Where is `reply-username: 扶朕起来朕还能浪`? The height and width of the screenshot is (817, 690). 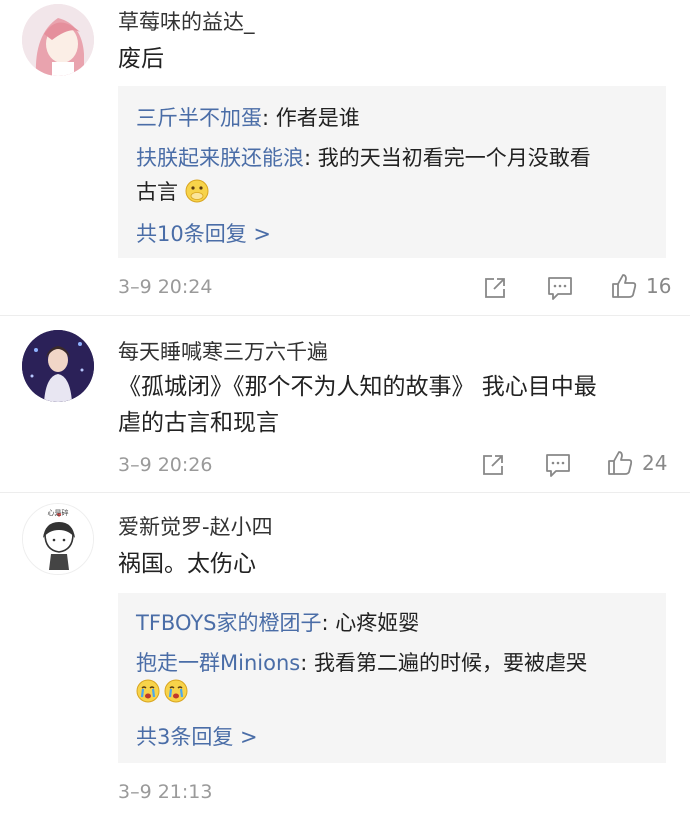
reply-username: 扶朕起来朕还能浪 is located at coordinates (220, 158).